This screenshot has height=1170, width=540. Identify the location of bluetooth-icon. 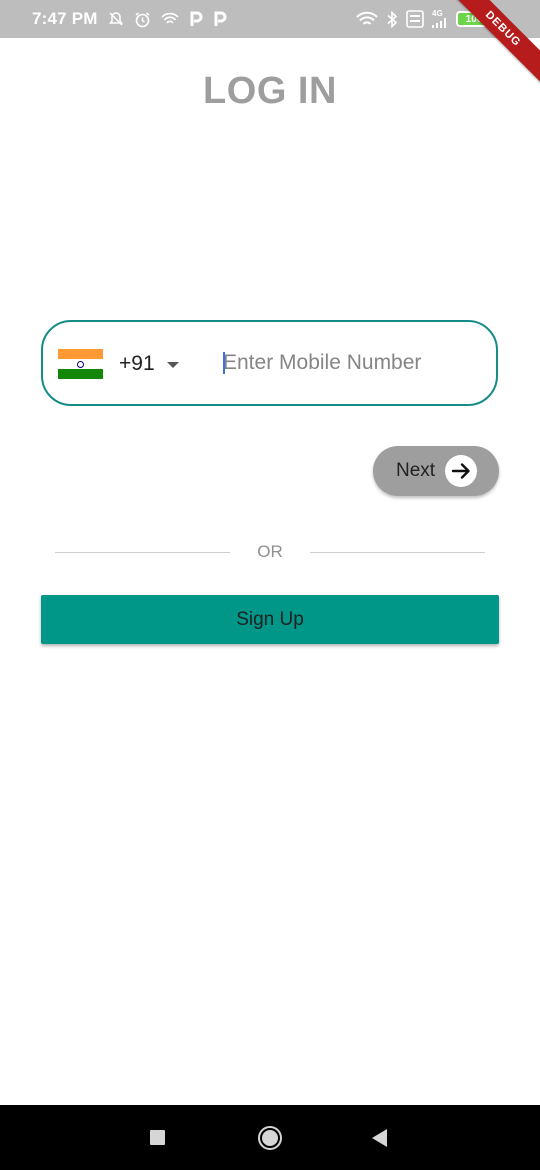
(392, 19).